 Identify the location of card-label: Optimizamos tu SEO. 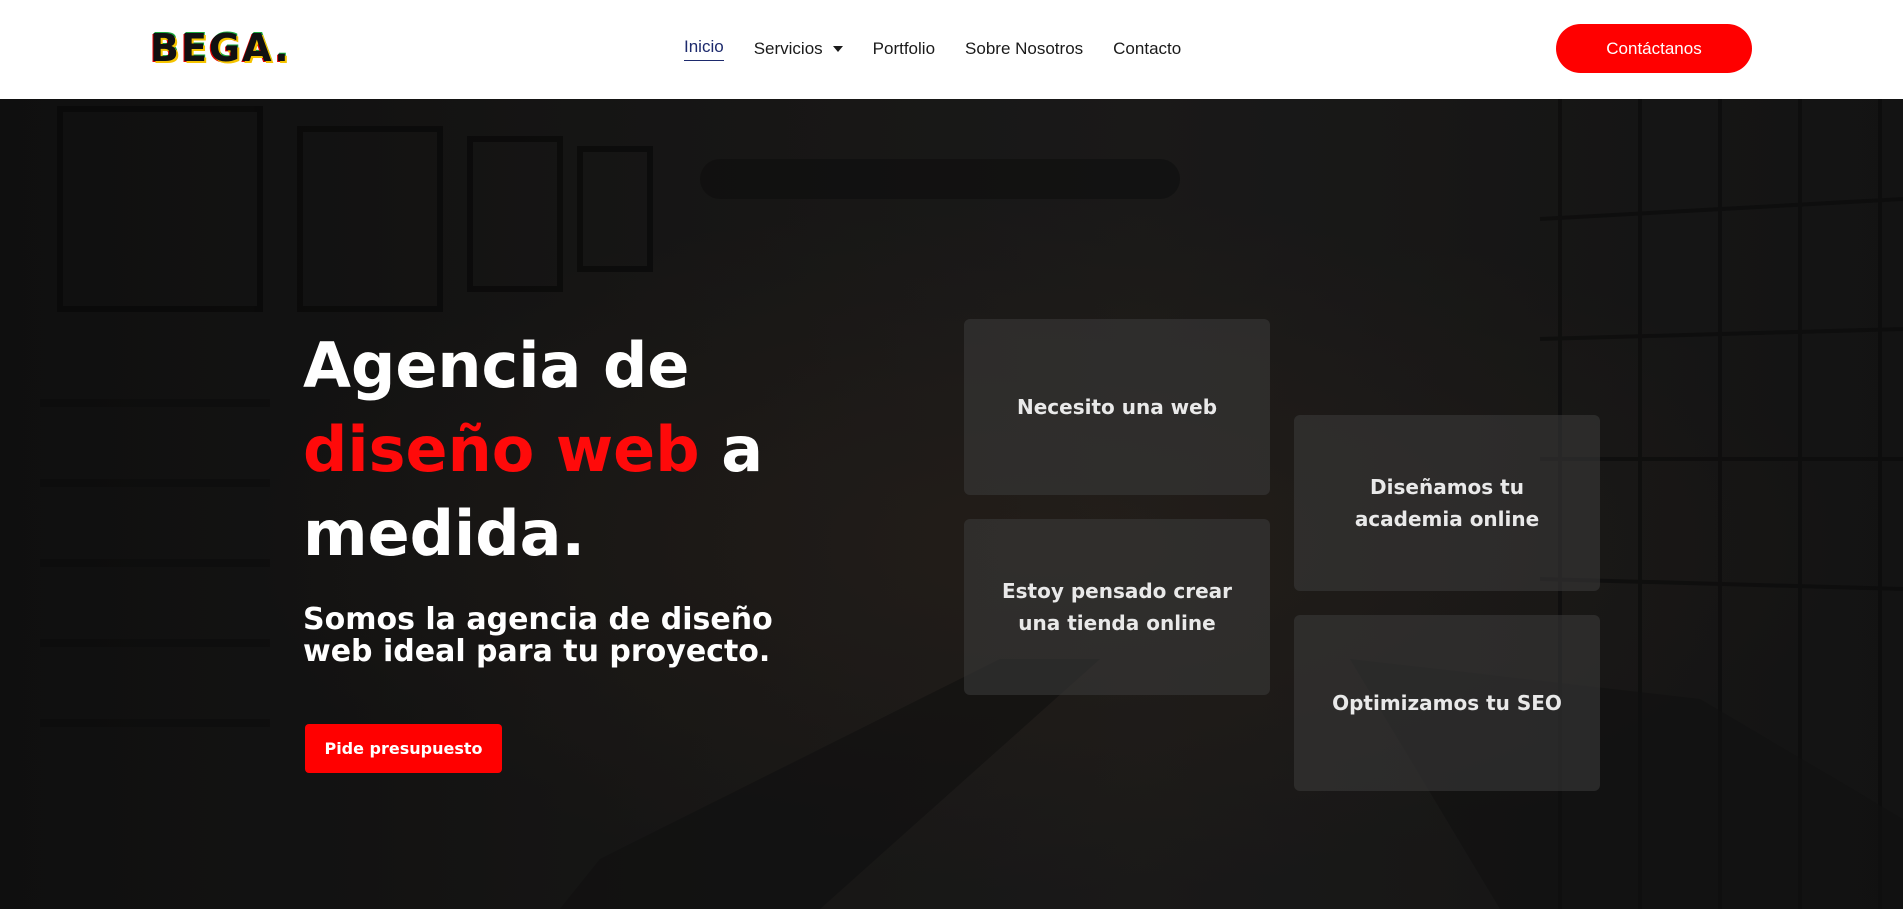
(1447, 703).